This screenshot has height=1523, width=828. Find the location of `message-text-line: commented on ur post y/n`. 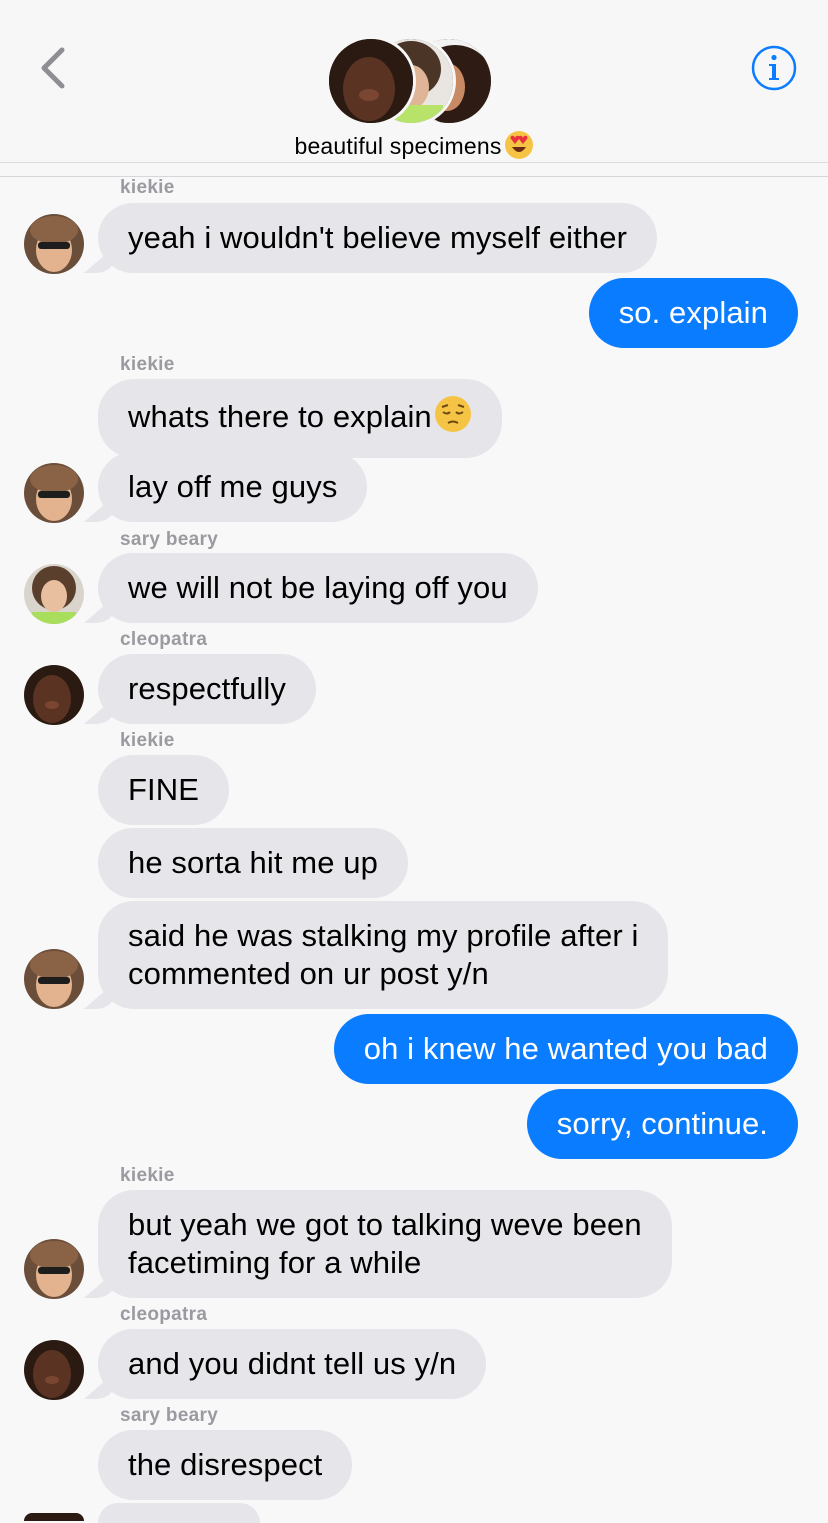

message-text-line: commented on ur post y/n is located at coordinates (308, 973).